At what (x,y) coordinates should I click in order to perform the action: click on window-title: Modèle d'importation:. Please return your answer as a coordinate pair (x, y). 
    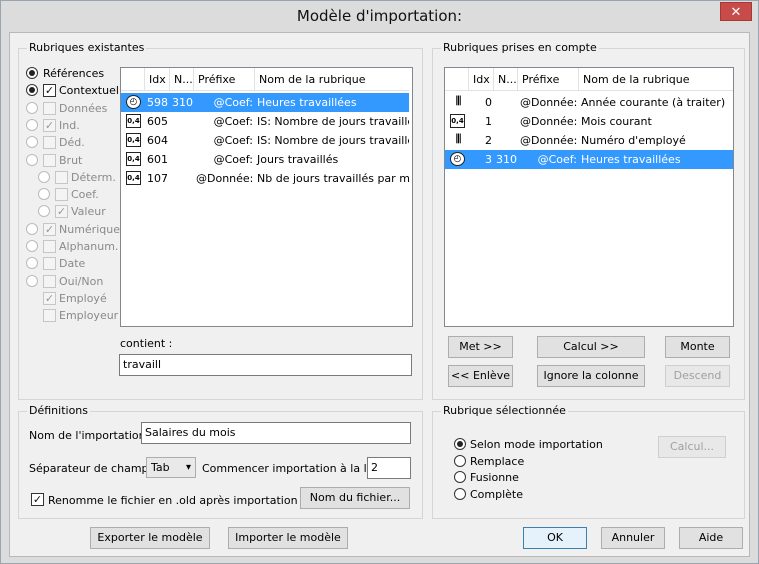
    Looking at the image, I should click on (379, 16).